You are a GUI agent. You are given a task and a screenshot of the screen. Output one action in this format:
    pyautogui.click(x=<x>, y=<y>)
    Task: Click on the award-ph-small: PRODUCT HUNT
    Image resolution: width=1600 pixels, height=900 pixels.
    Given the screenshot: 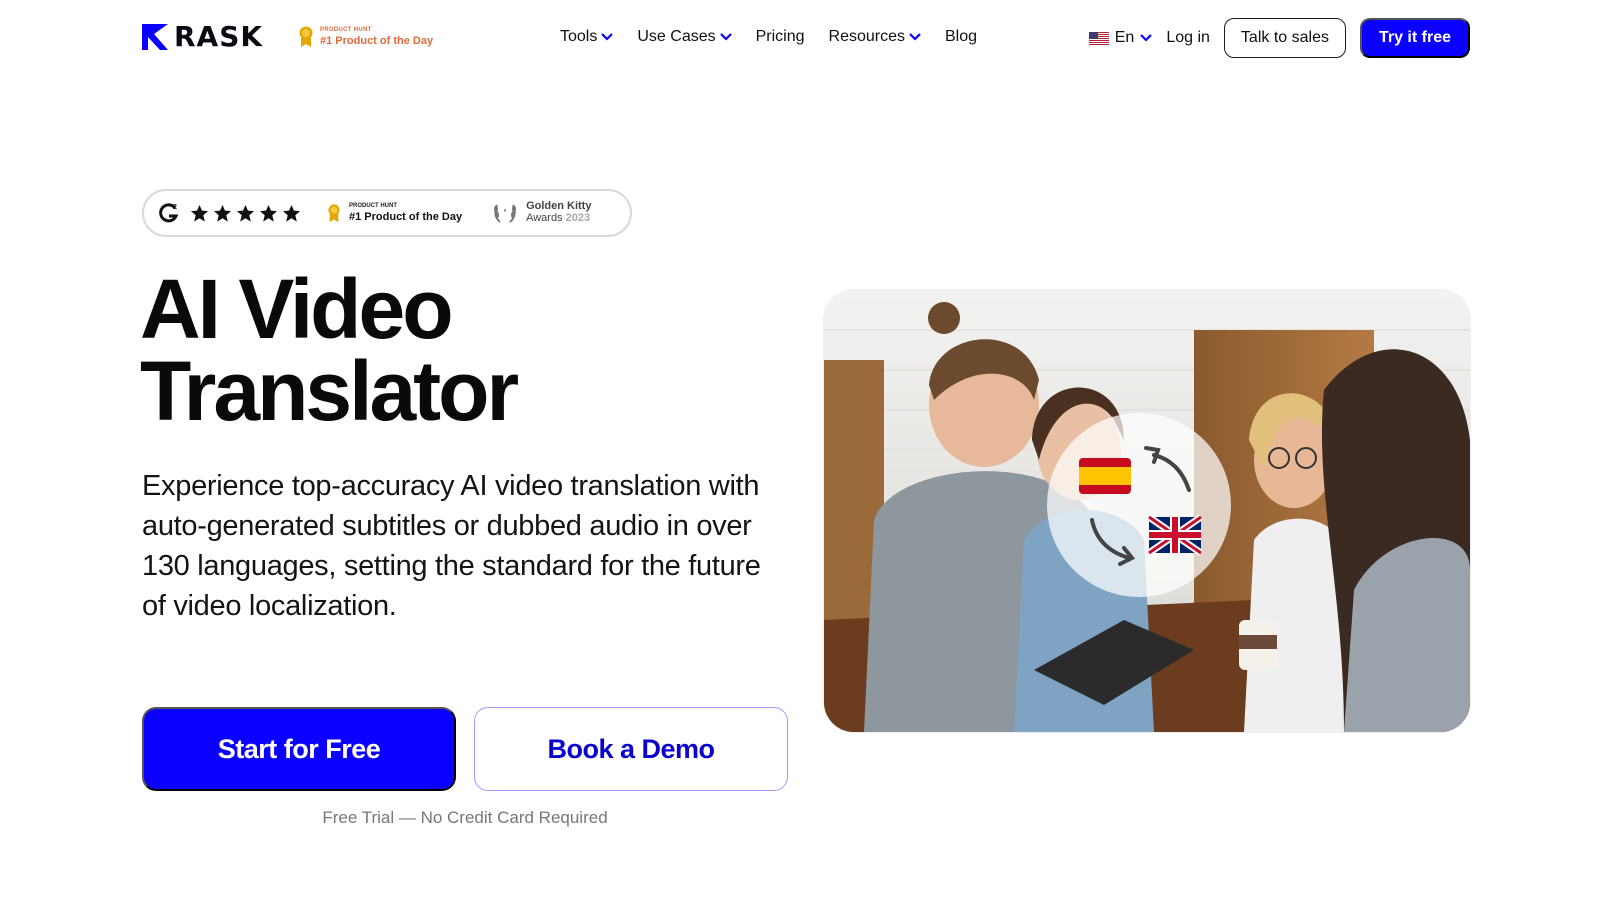 What is the action you would take?
    pyautogui.click(x=373, y=206)
    